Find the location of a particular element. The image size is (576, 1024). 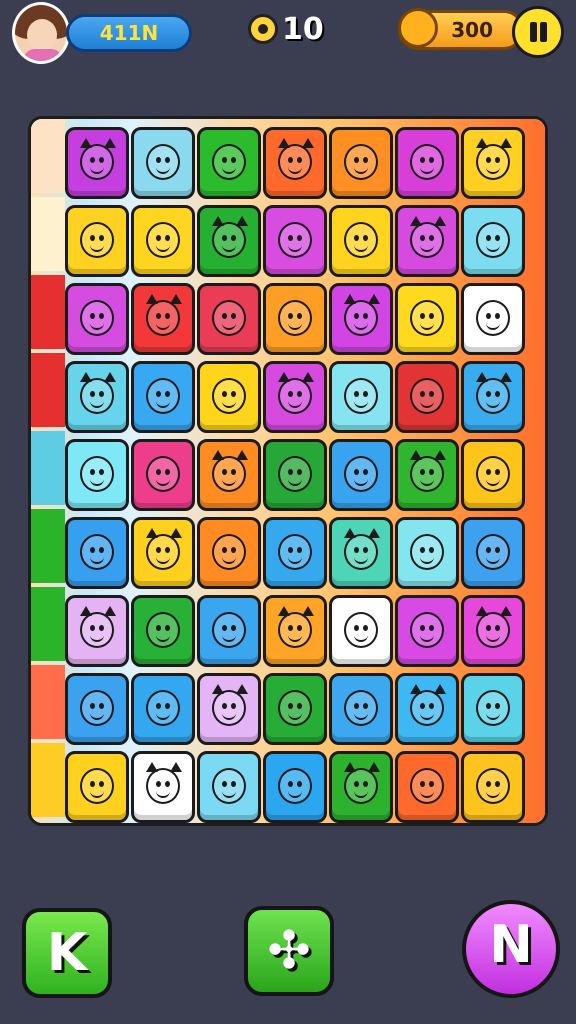

pause-button is located at coordinates (538, 32).